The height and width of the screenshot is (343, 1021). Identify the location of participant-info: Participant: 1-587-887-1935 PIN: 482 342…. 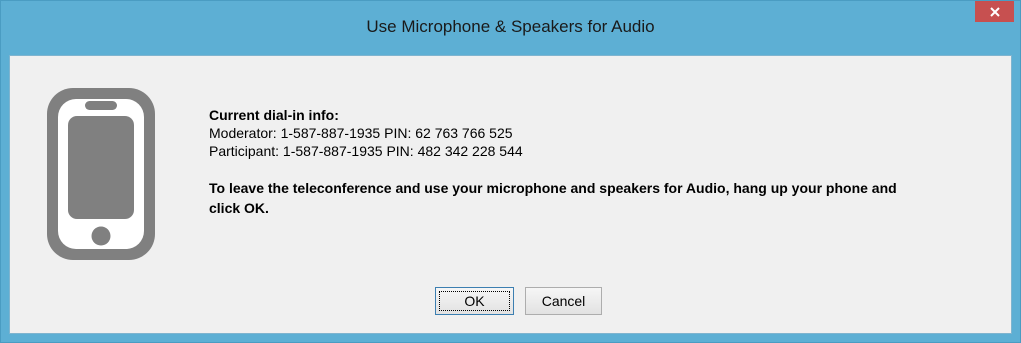
(366, 151).